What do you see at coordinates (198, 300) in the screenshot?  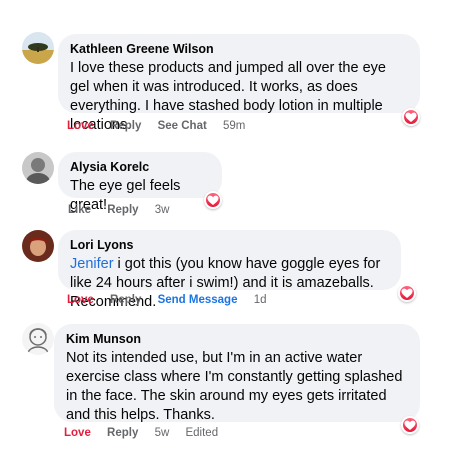 I see `send-message-button: Send Message` at bounding box center [198, 300].